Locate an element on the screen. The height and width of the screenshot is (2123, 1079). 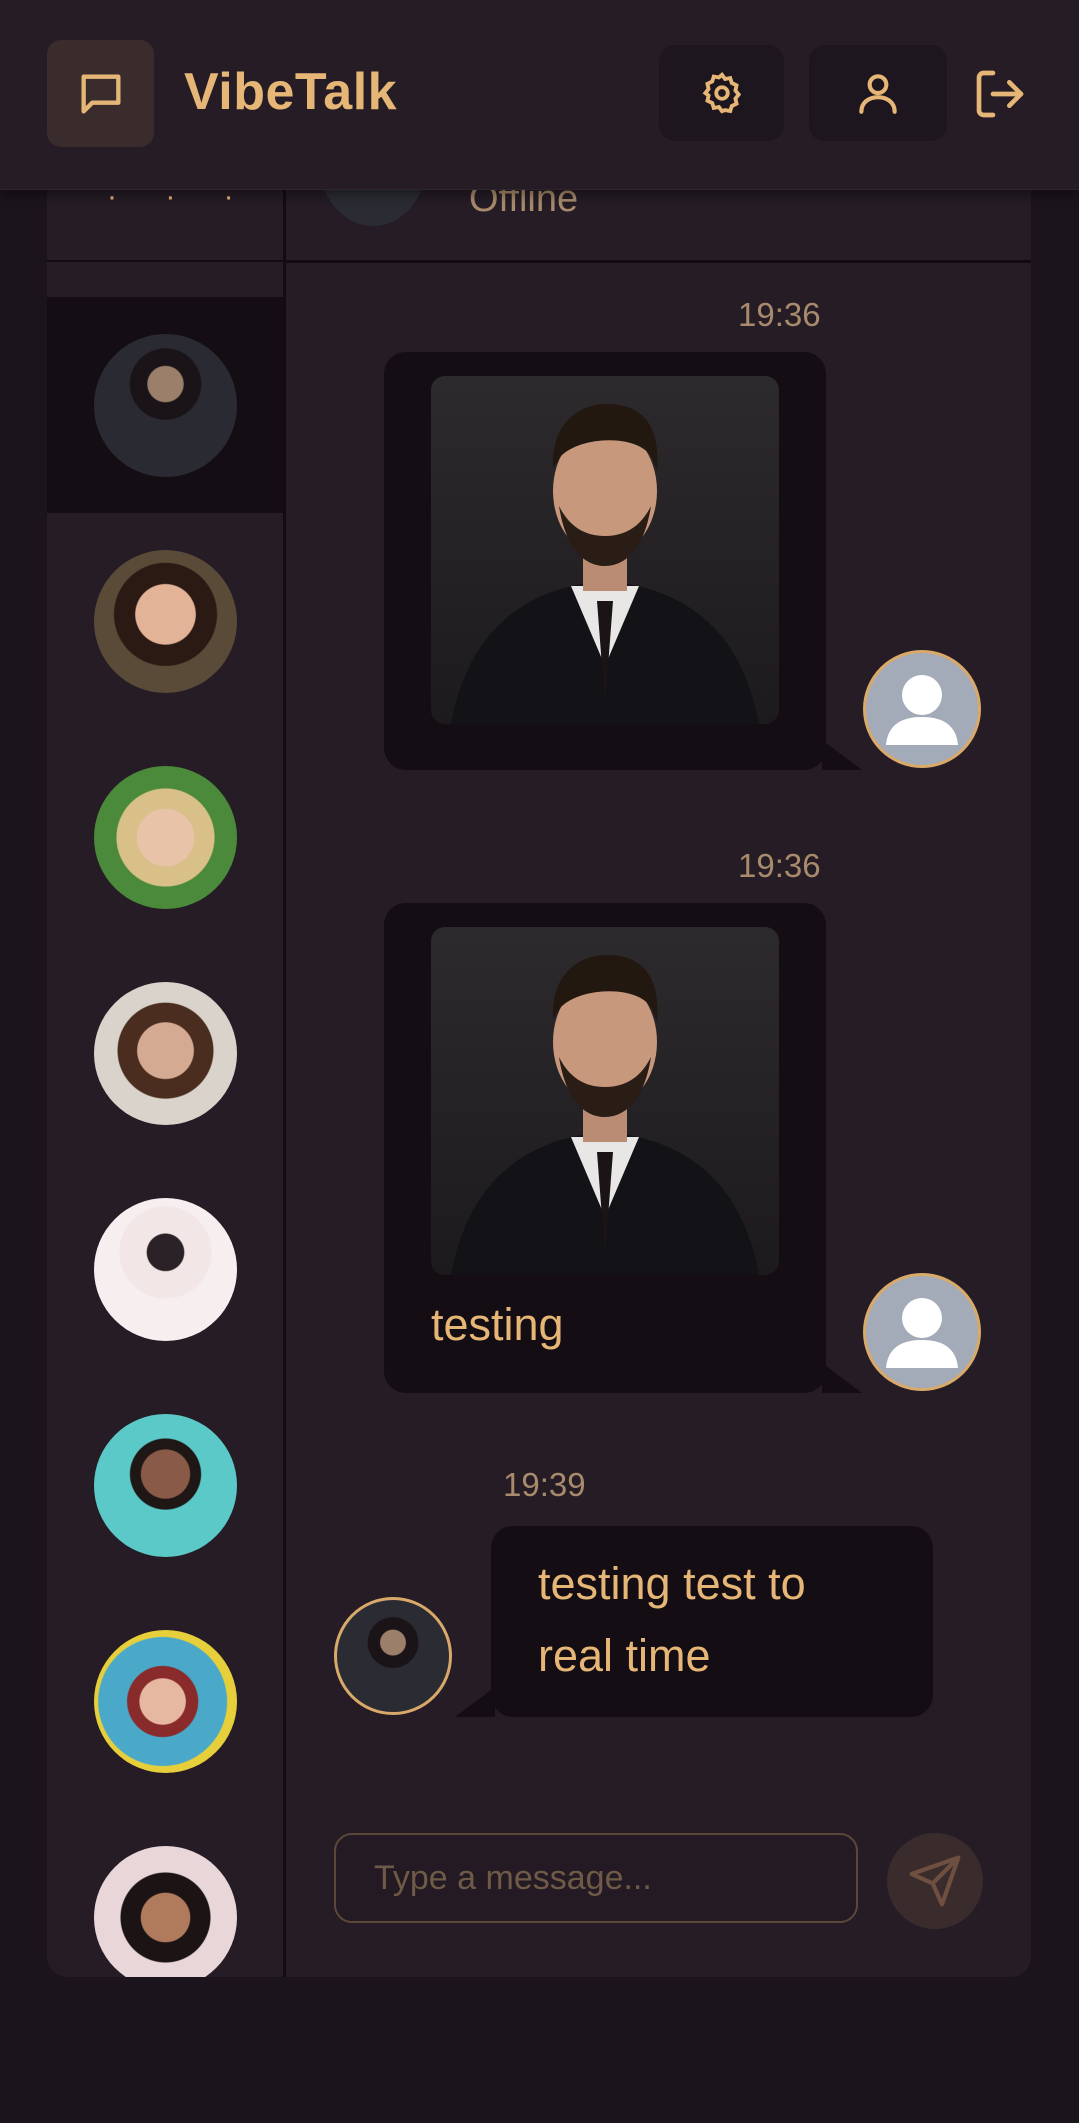
chat-bubble-icon is located at coordinates (100, 93).